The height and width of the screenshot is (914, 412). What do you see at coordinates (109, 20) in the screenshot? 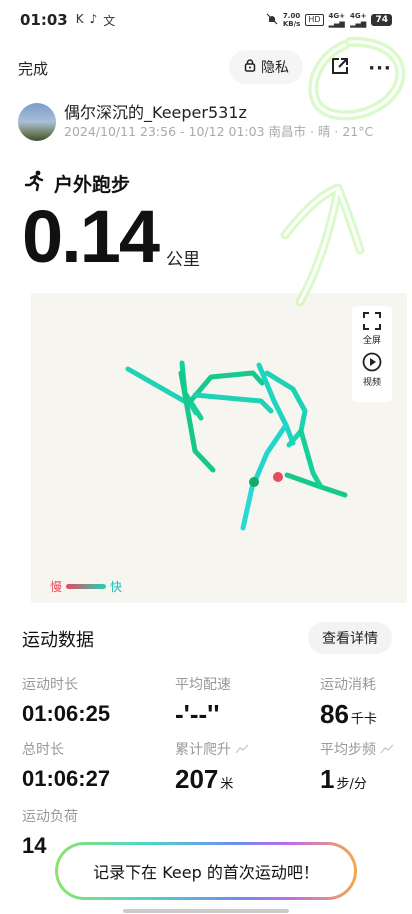
I see `translate-icon: 文` at bounding box center [109, 20].